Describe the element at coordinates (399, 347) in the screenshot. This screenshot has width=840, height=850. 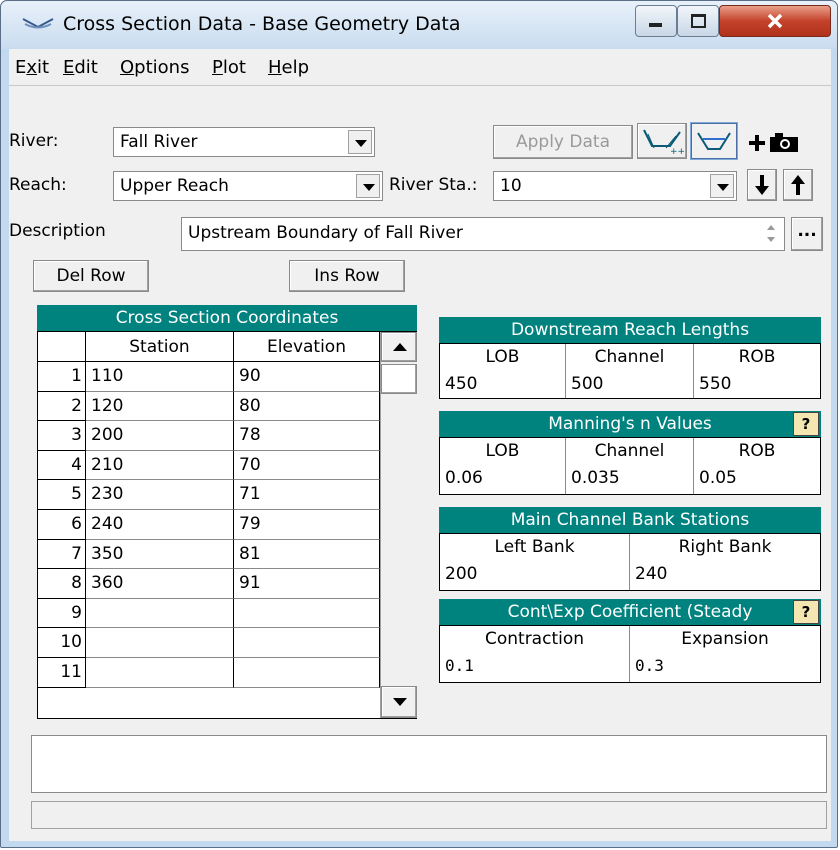
I see `scroll-up-button` at that location.